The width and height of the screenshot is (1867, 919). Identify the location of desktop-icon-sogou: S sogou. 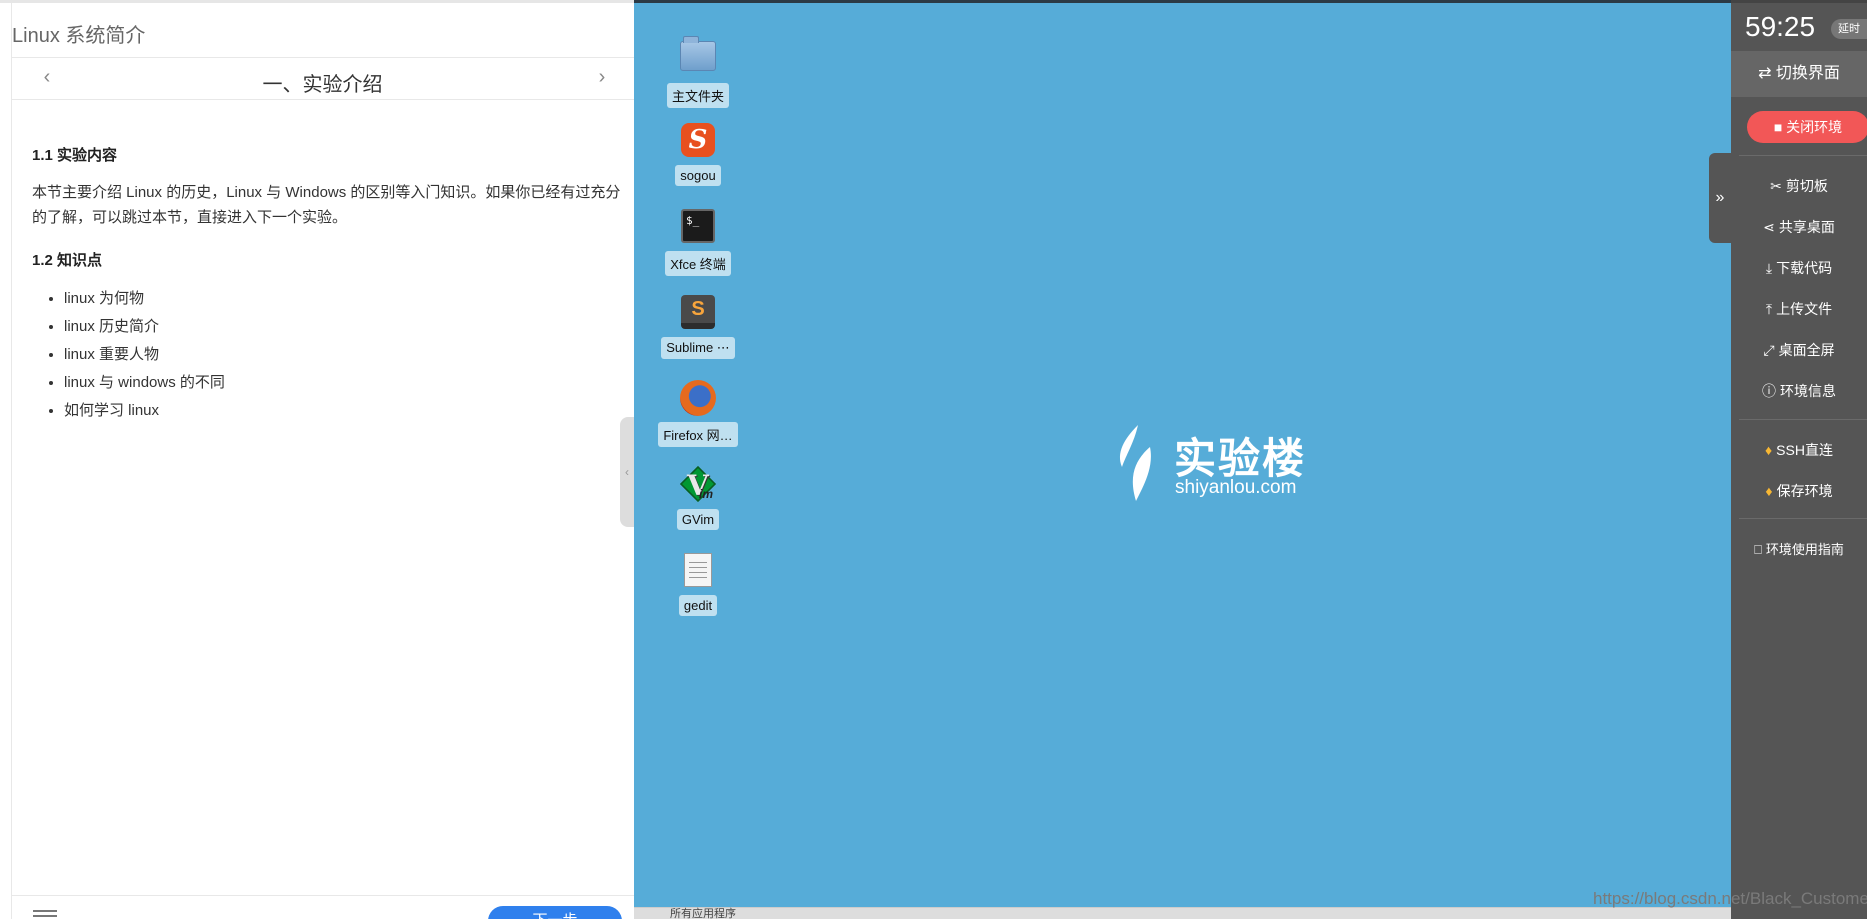
(698, 153).